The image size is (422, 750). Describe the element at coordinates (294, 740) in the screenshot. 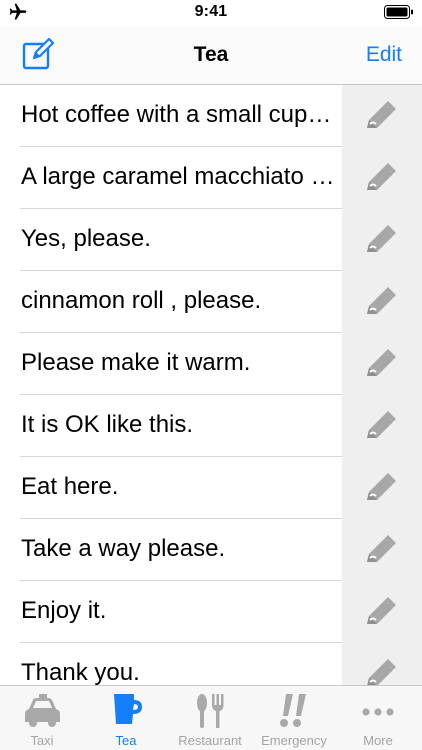

I see `tab-label: Emergency` at that location.